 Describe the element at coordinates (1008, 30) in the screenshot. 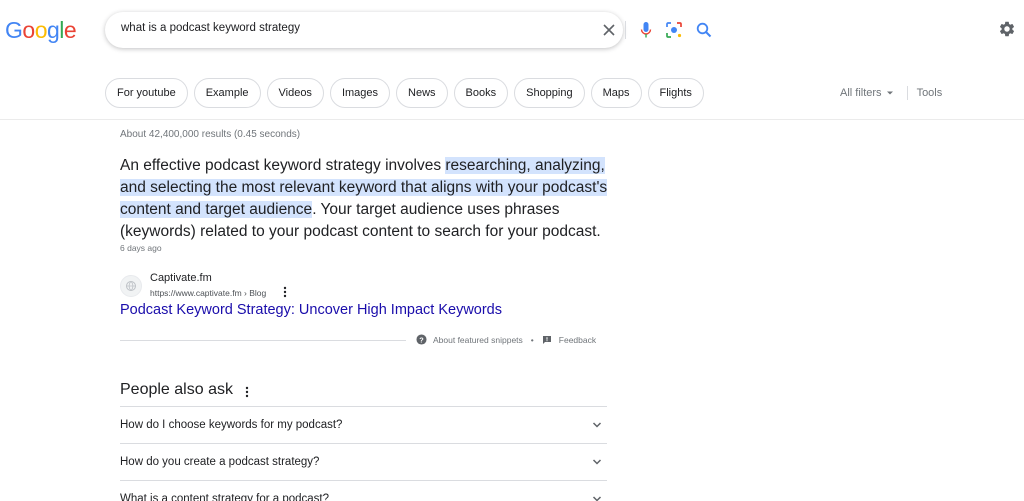

I see `gear-icon` at that location.